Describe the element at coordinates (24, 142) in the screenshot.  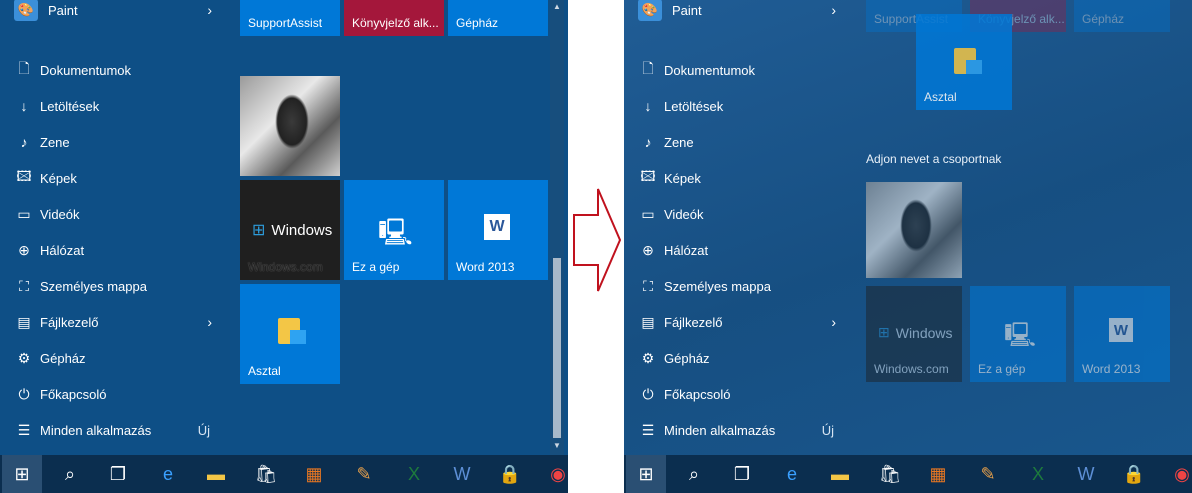
I see `music-note-icon: ♪` at that location.